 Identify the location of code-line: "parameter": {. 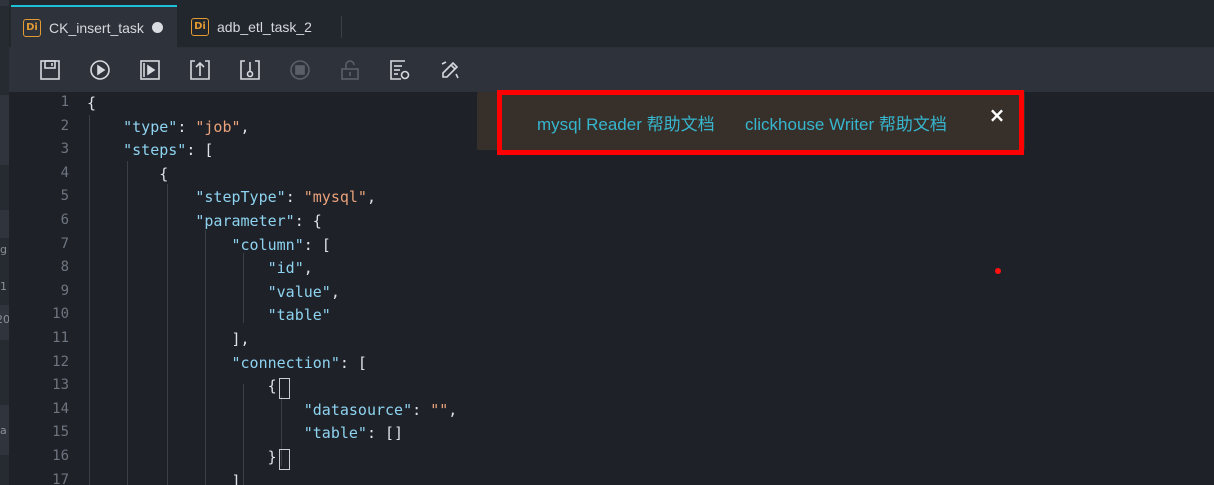
(204, 221).